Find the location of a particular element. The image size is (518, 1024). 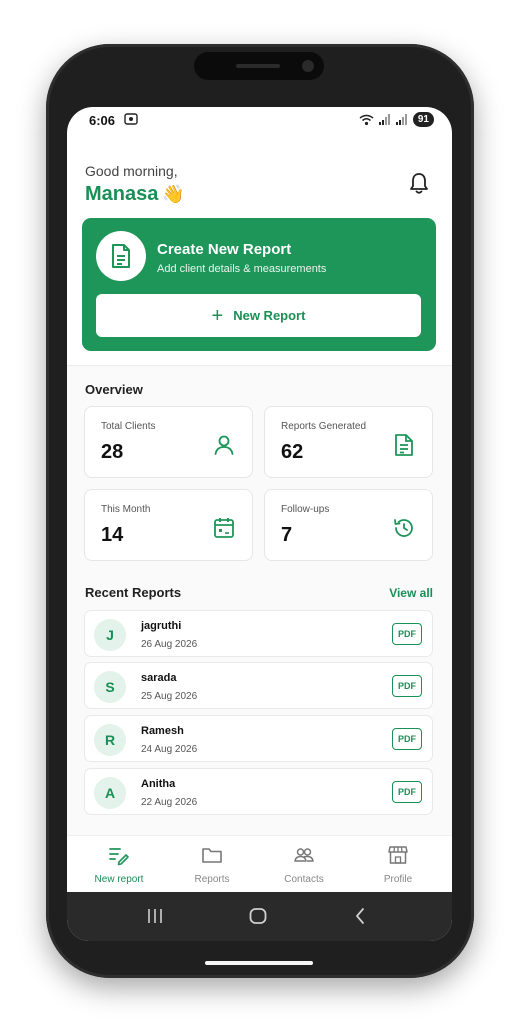

new-report-button-label: New Report is located at coordinates (269, 315).